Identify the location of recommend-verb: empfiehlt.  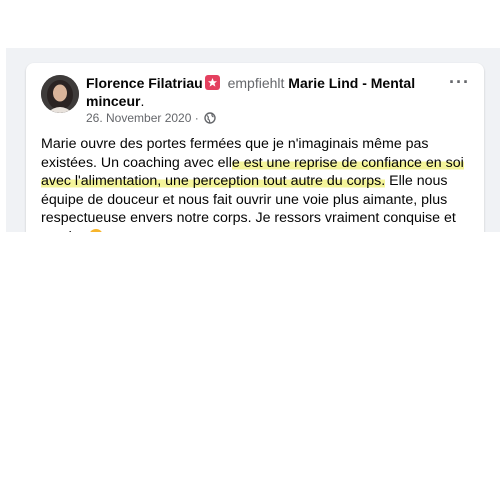
(256, 83).